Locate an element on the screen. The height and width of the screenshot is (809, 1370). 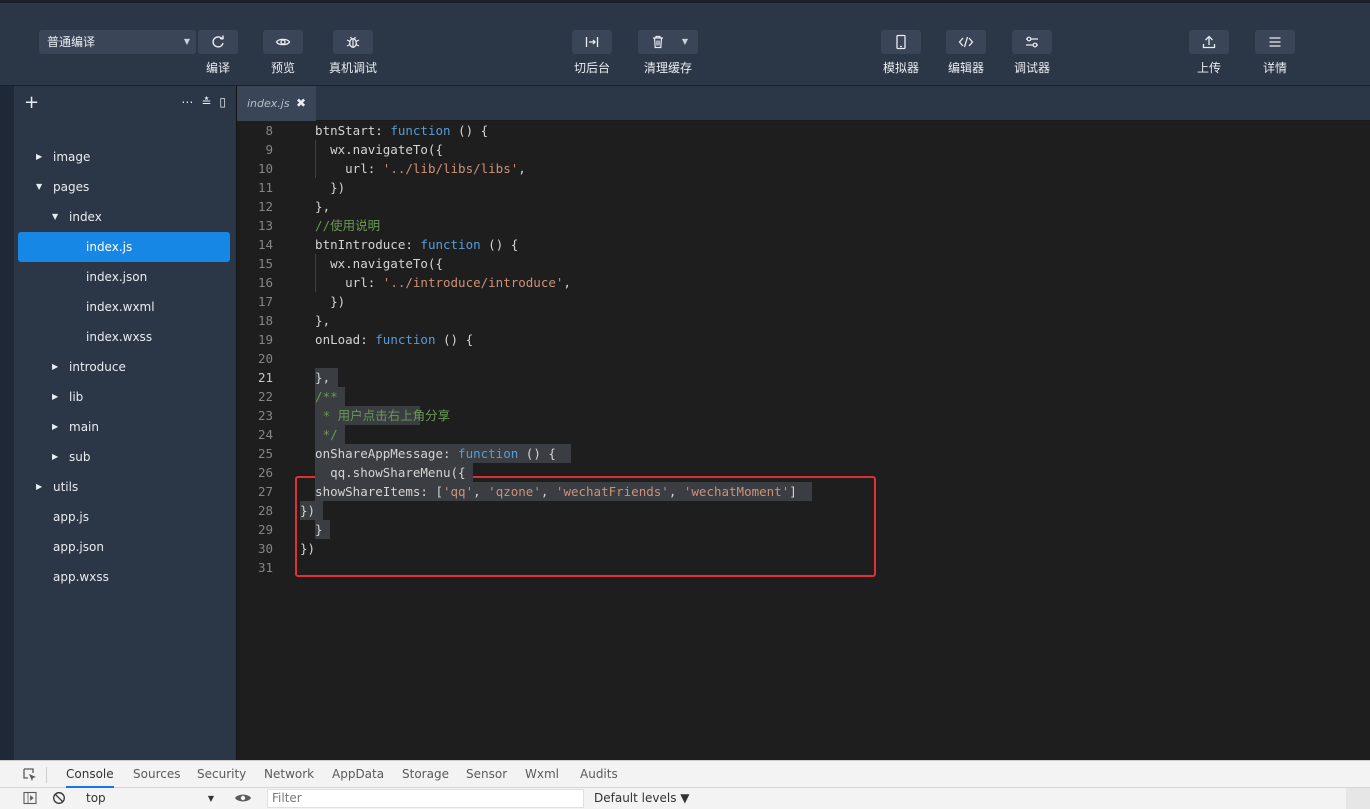
switch-background-button is located at coordinates (592, 42).